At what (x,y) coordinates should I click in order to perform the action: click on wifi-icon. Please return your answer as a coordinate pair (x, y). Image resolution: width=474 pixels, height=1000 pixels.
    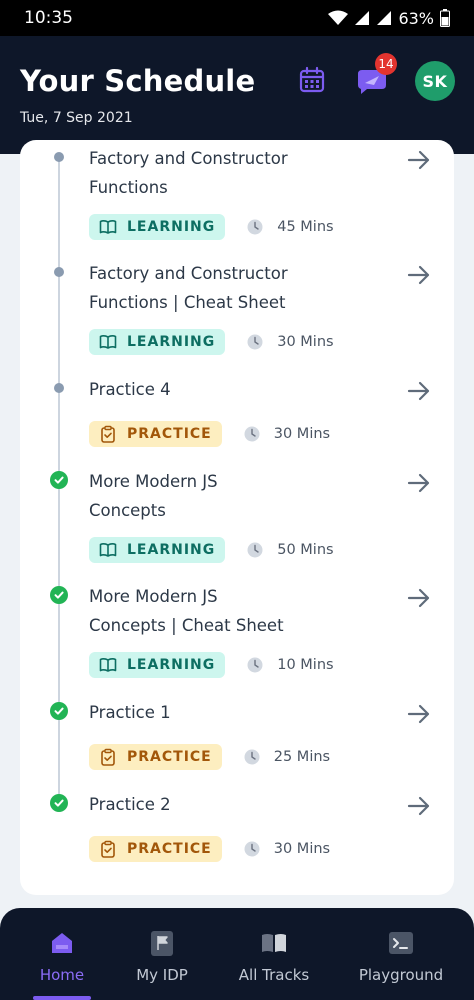
    Looking at the image, I should click on (338, 17).